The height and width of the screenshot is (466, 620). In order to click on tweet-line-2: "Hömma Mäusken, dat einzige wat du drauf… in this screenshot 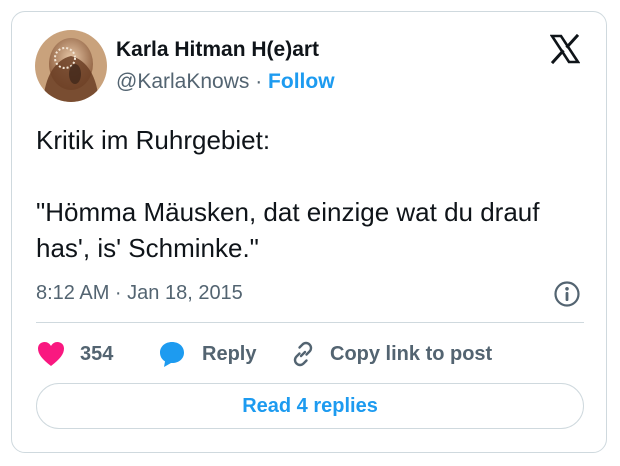, I will do `click(288, 230)`.